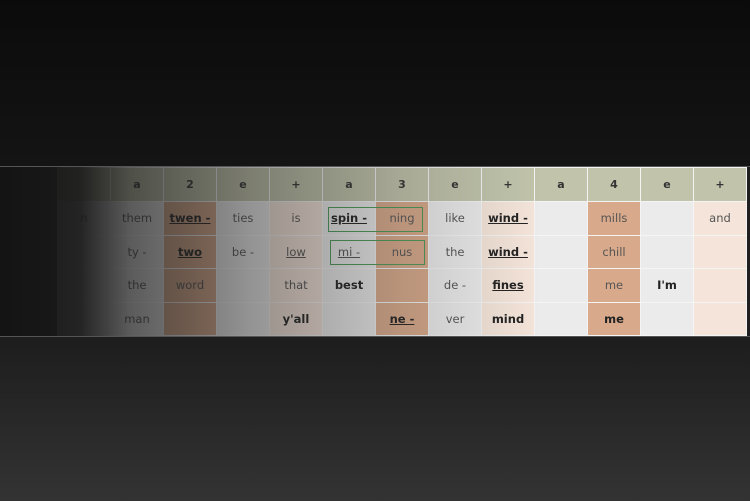 The image size is (750, 501). I want to click on beat-header-cell, so click(84, 184).